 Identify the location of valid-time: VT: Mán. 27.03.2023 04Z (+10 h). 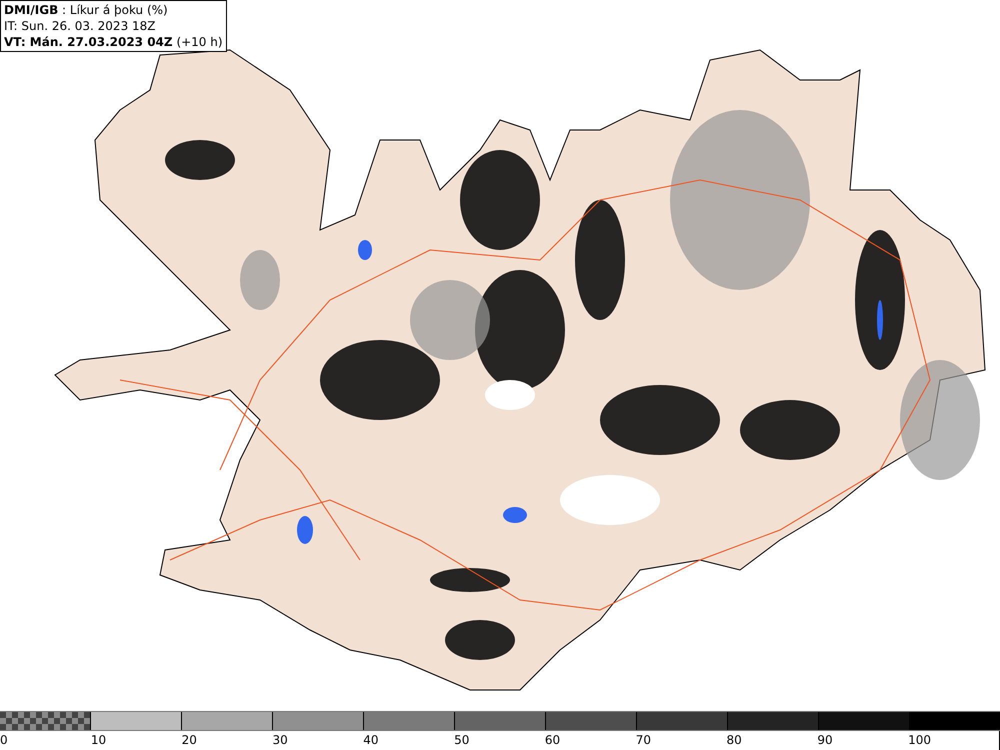
(113, 42).